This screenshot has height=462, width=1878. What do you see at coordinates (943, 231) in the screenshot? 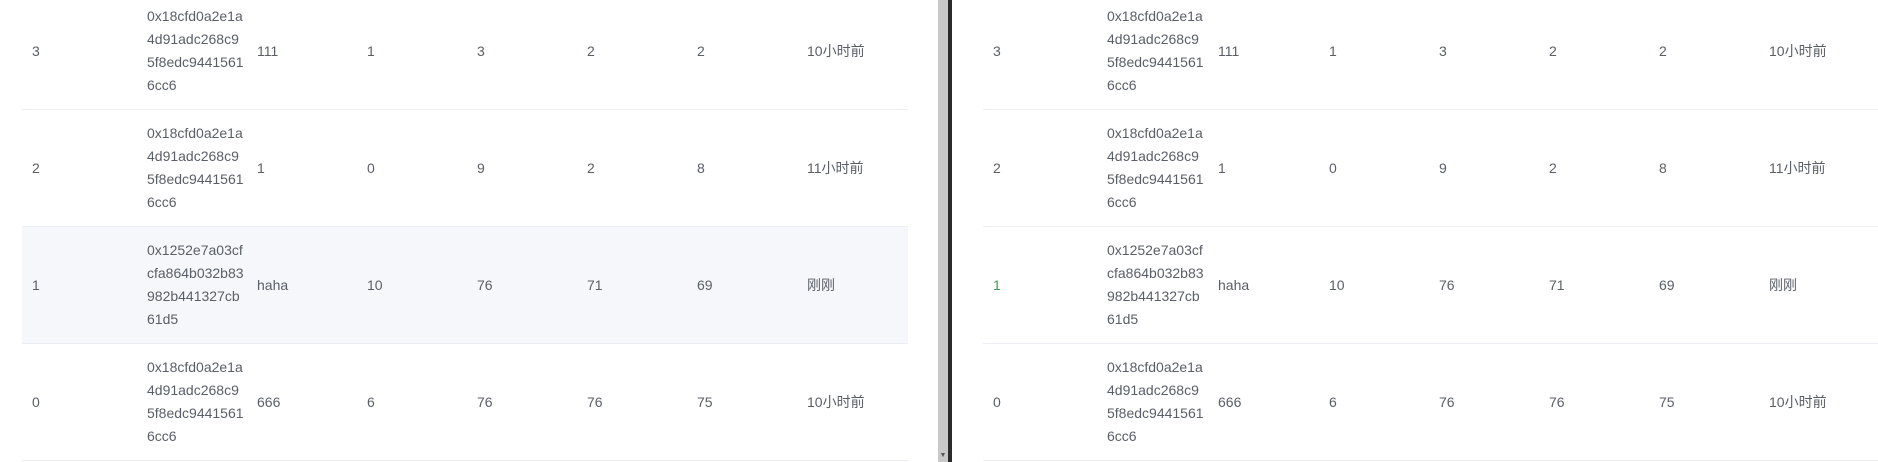
I see `vertical-scrollbar` at bounding box center [943, 231].